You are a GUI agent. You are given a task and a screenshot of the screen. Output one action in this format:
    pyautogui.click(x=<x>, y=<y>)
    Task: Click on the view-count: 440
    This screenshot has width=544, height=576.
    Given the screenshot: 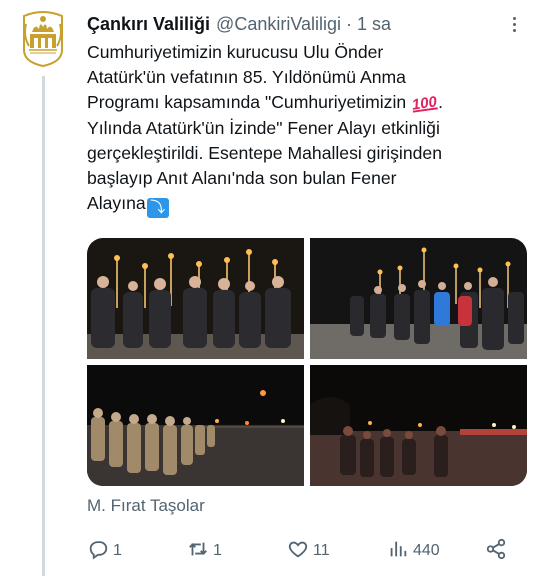 What is the action you would take?
    pyautogui.click(x=426, y=550)
    